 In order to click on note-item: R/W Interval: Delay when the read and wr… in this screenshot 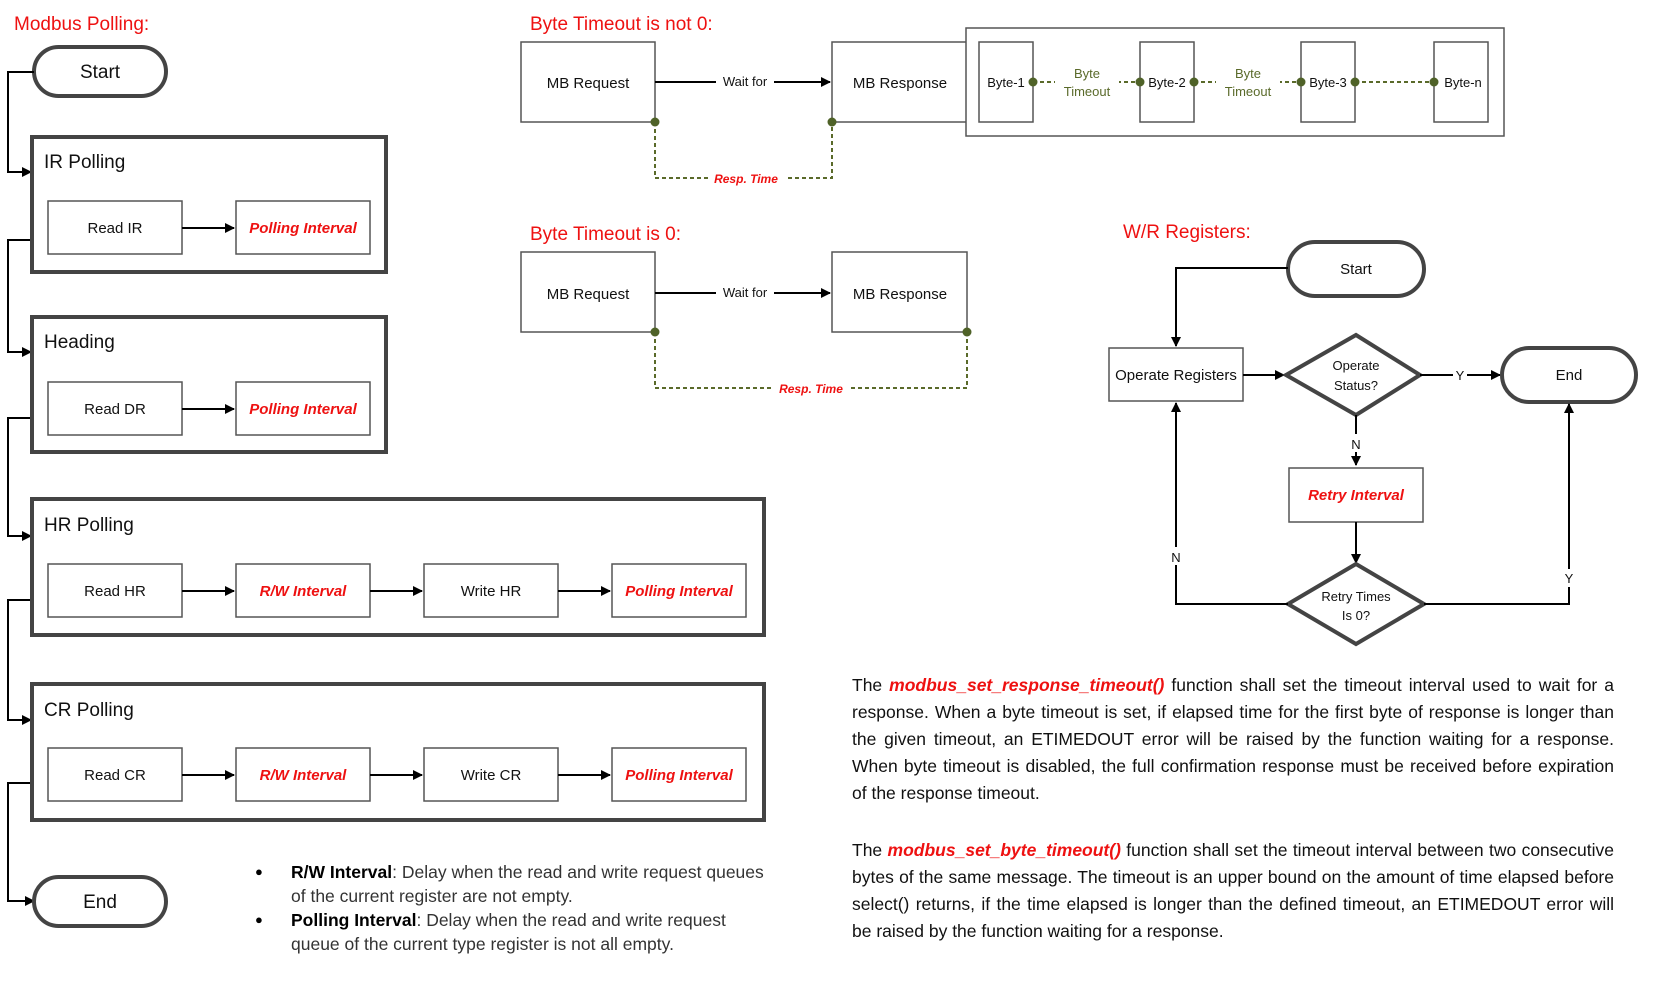, I will do `click(515, 884)`.